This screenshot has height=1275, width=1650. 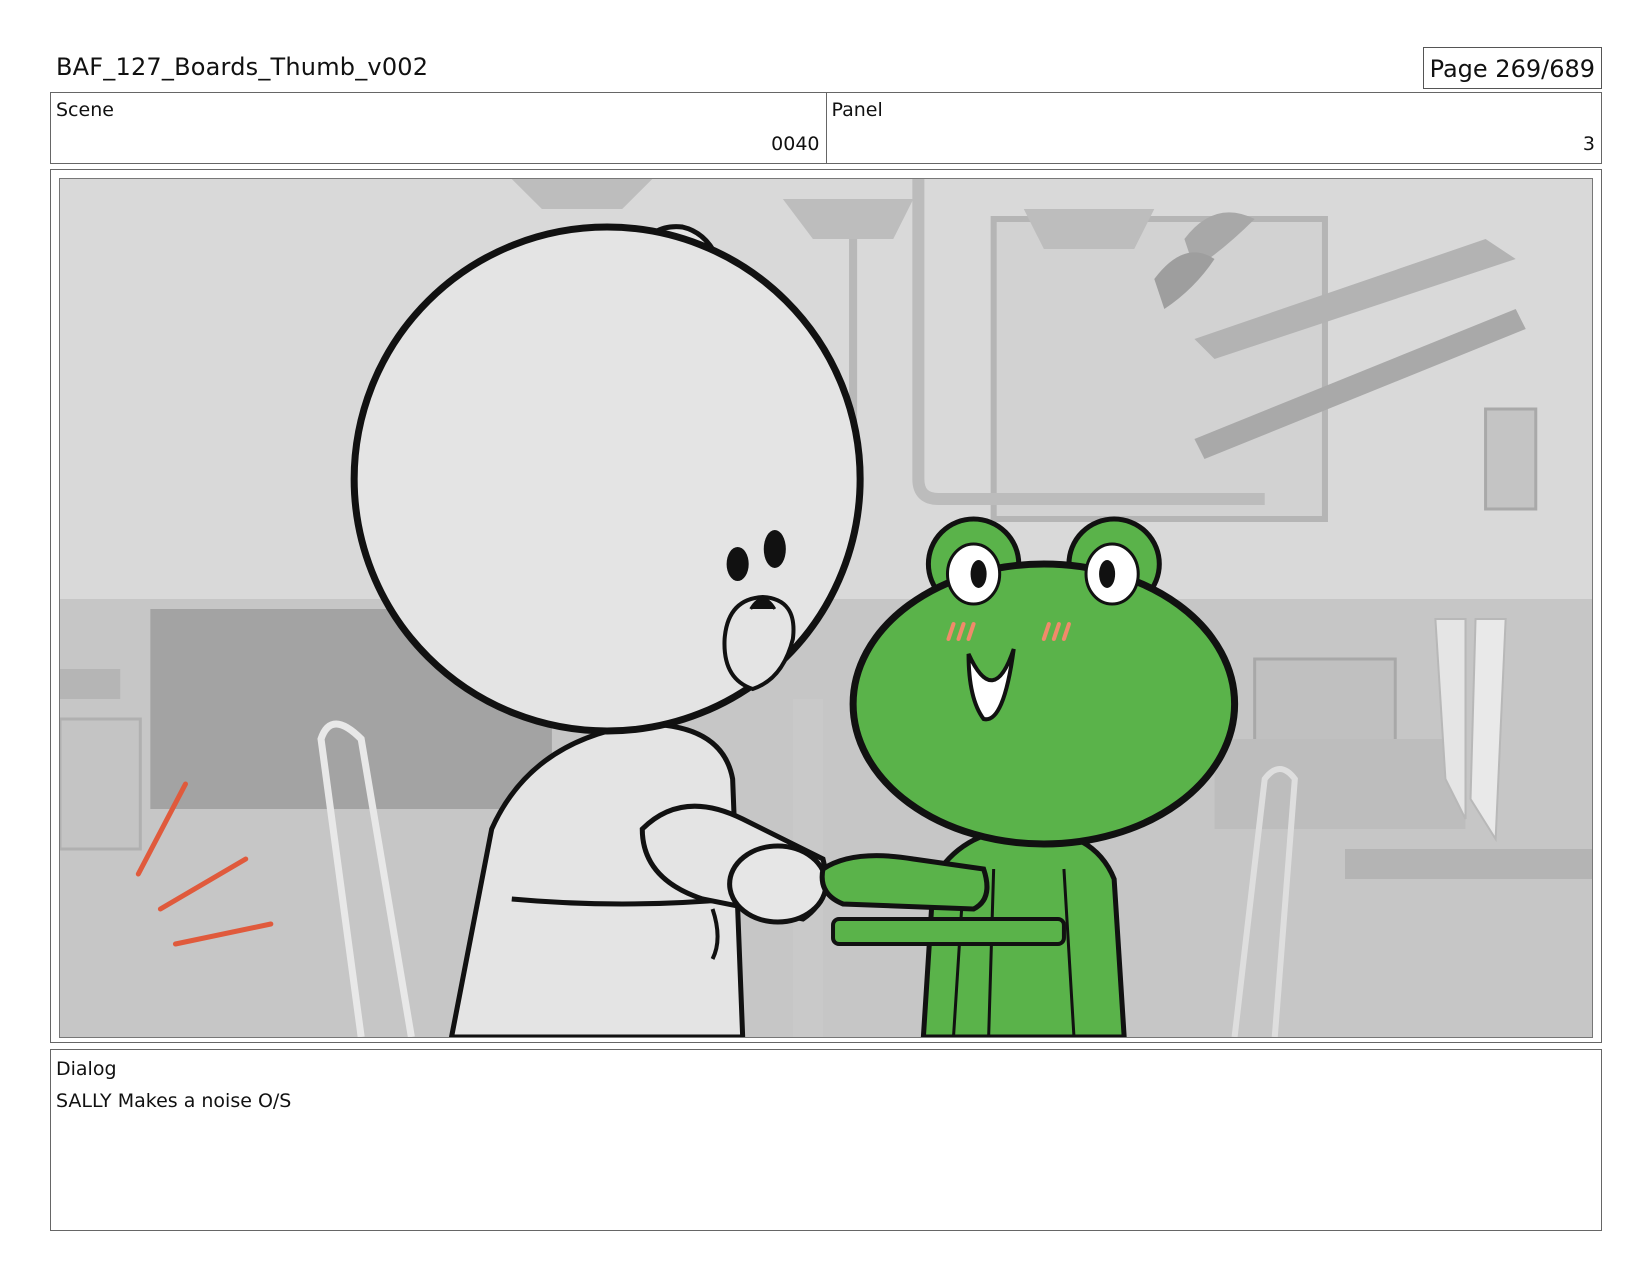 What do you see at coordinates (86, 1069) in the screenshot?
I see `dialog-label: Dialog` at bounding box center [86, 1069].